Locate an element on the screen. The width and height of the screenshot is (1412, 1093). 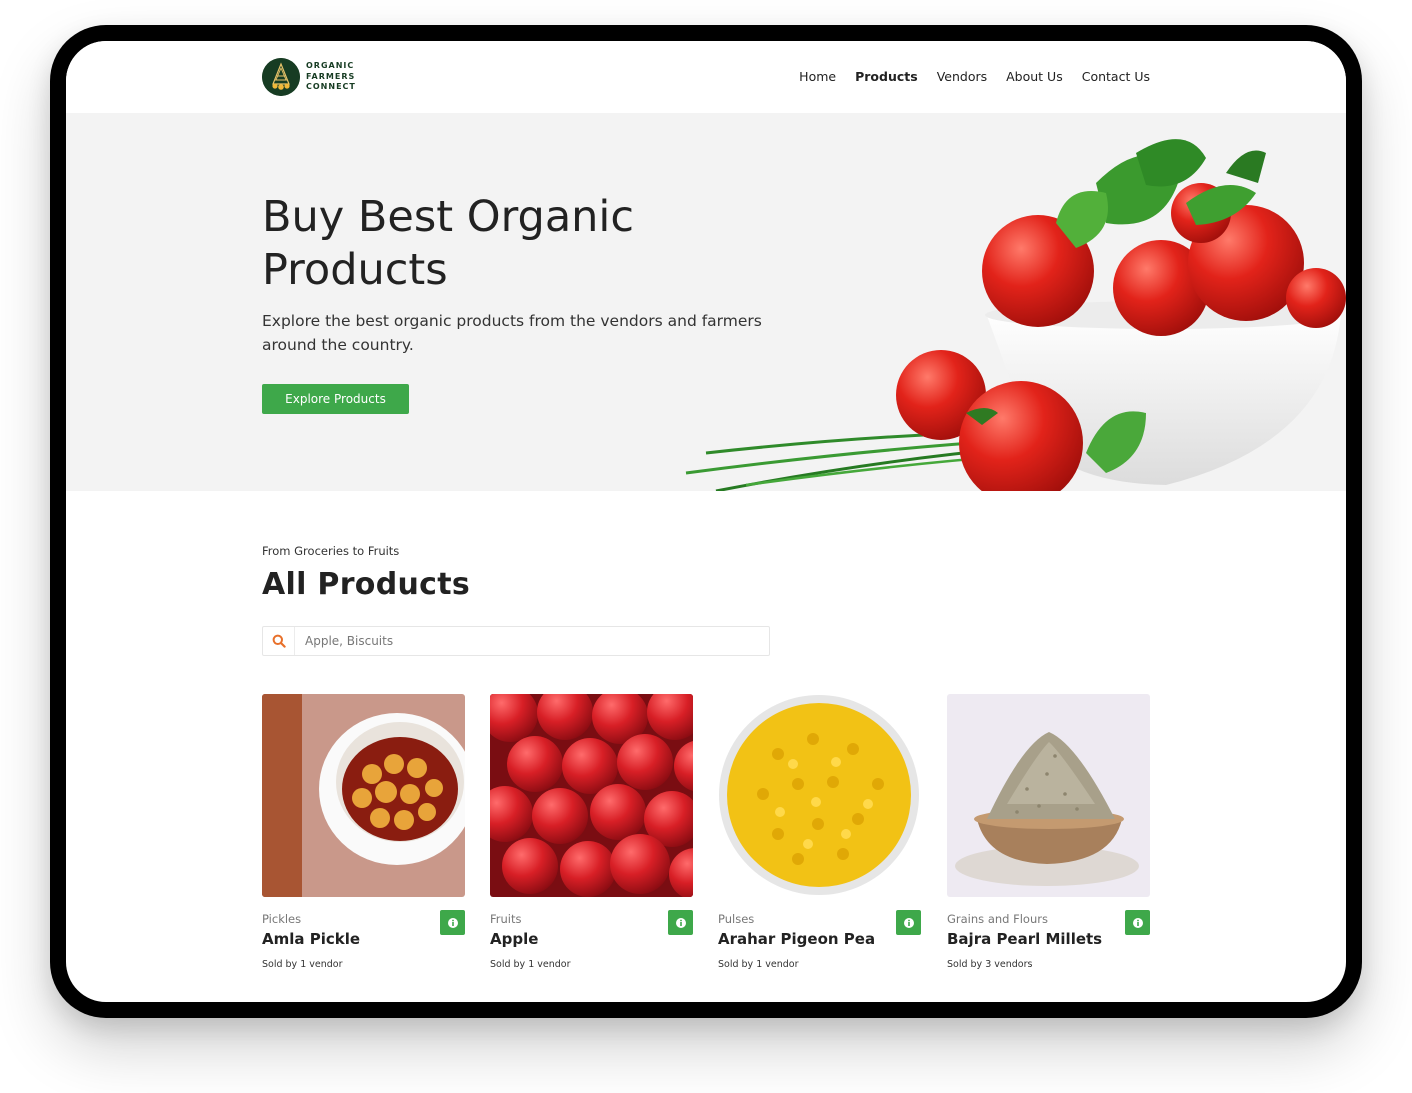
nav-vendors: Vendors is located at coordinates (962, 76).